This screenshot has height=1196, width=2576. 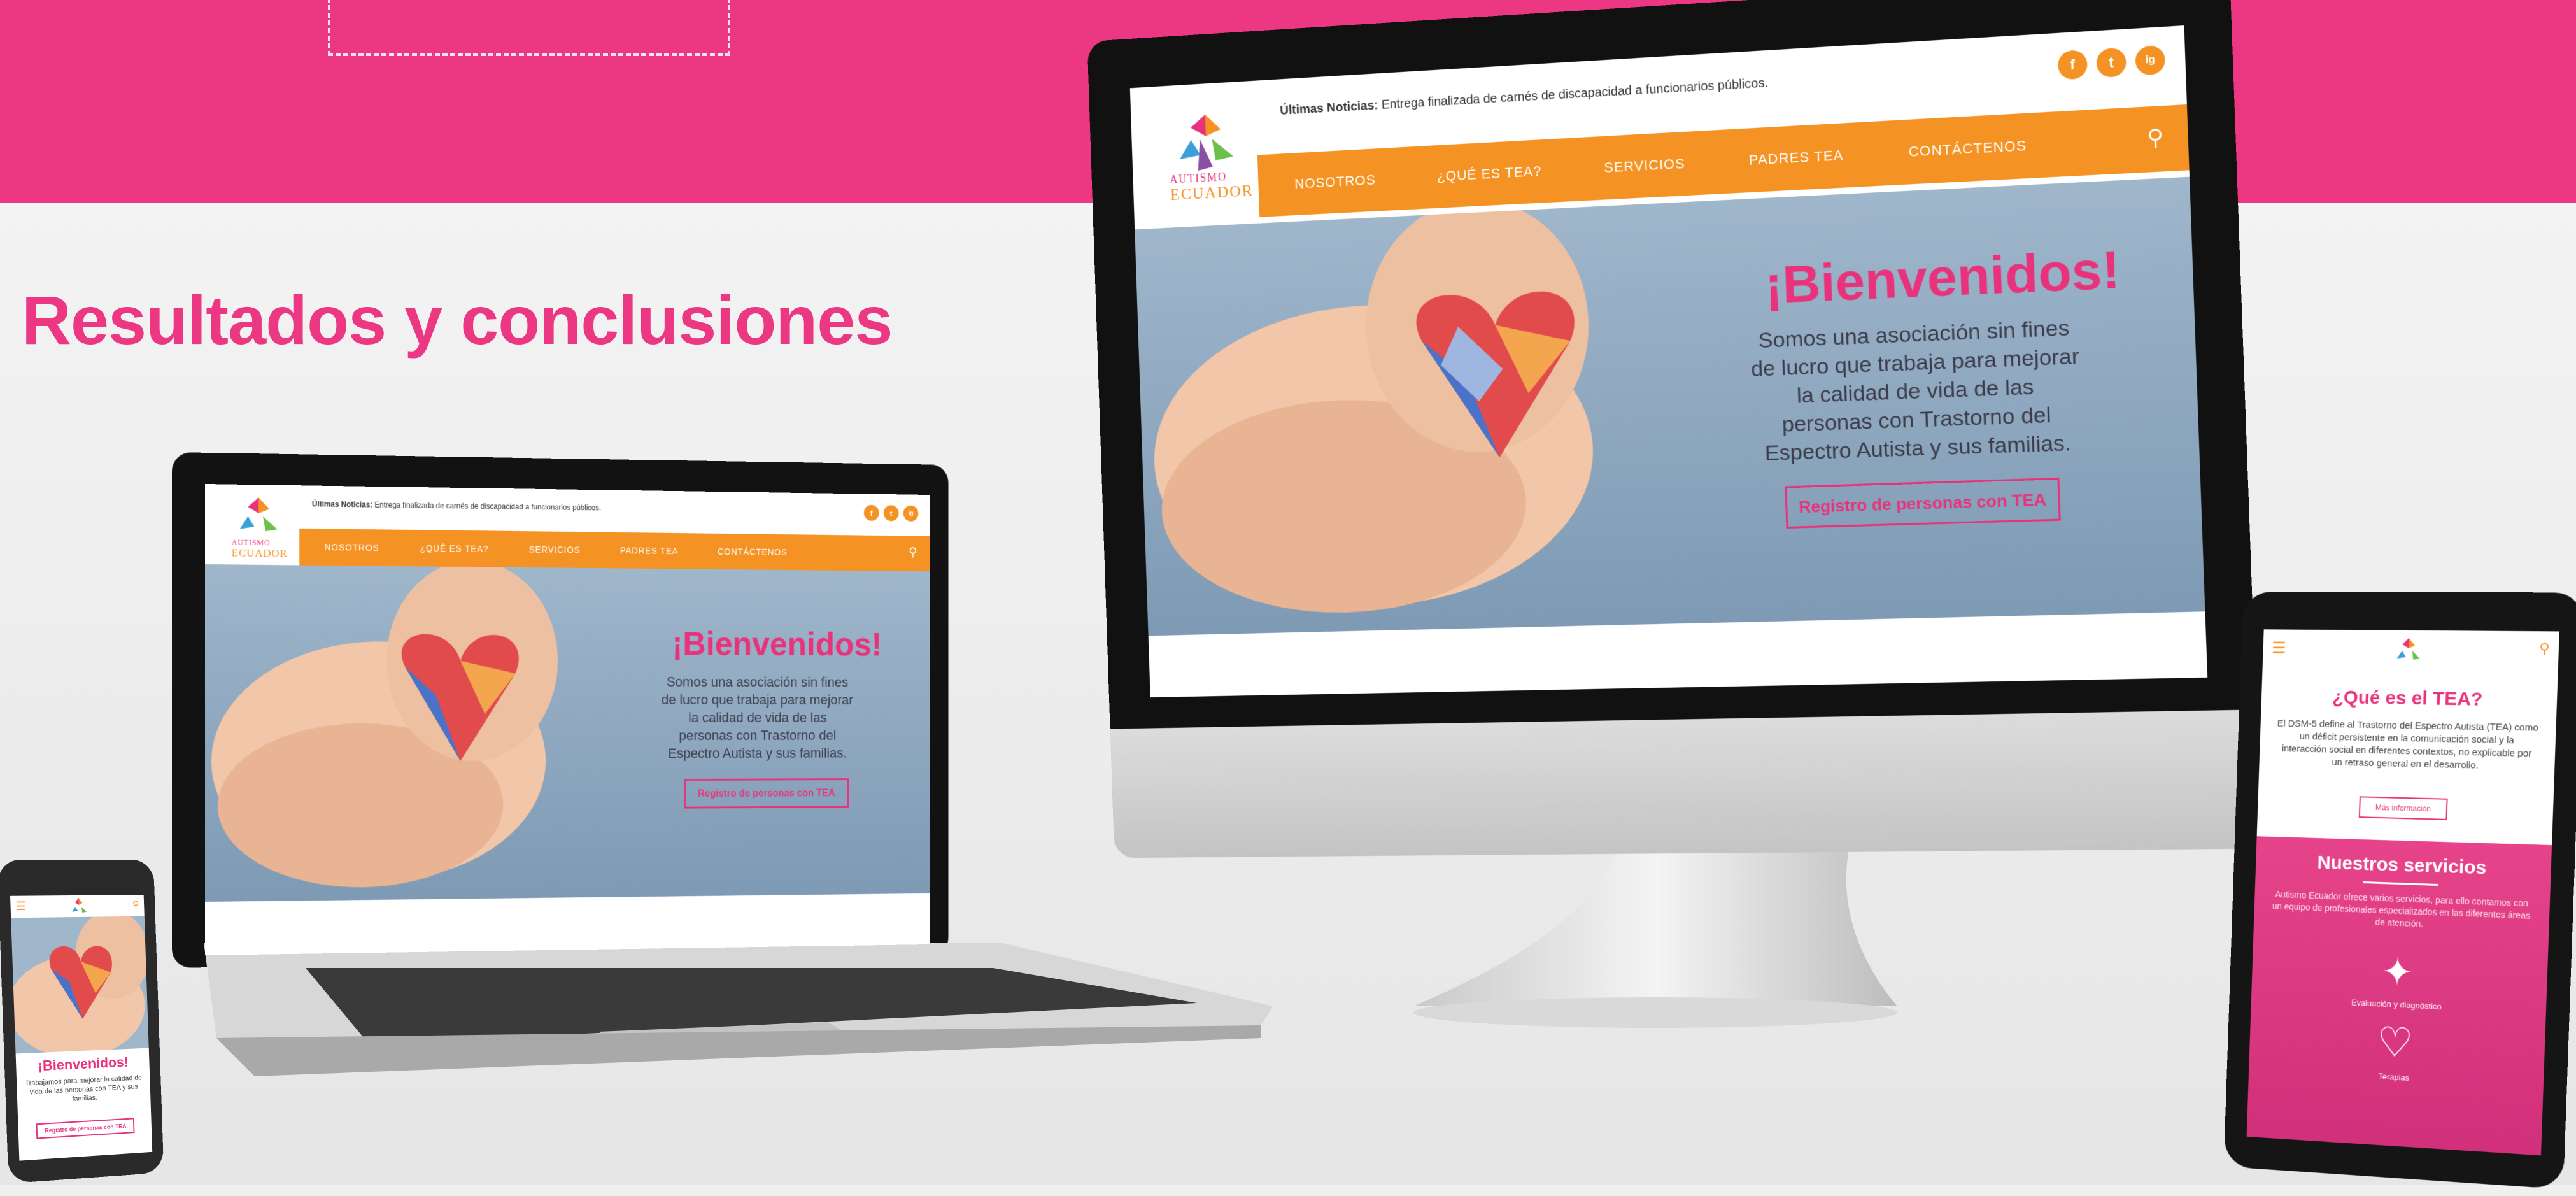 I want to click on phone-logo-icon, so click(x=79, y=905).